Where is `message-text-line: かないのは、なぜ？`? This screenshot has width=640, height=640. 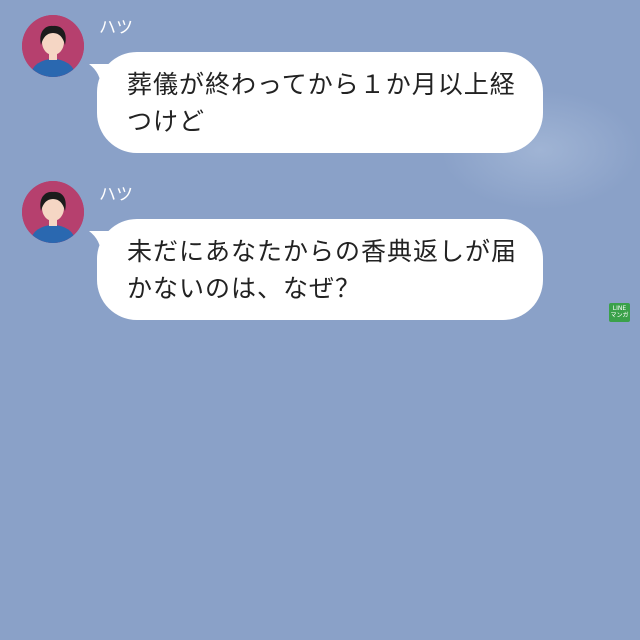
message-text-line: かないのは、なぜ？ is located at coordinates (244, 288).